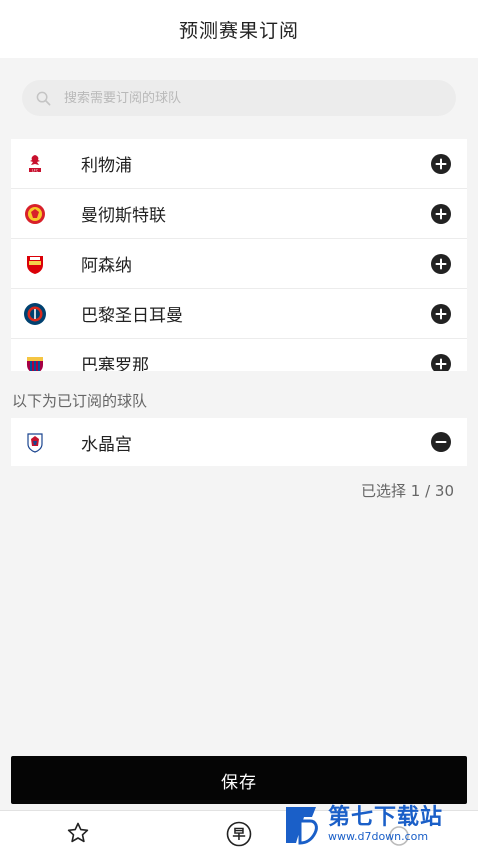 The width and height of the screenshot is (478, 850). I want to click on team-name: 利物浦, so click(106, 166).